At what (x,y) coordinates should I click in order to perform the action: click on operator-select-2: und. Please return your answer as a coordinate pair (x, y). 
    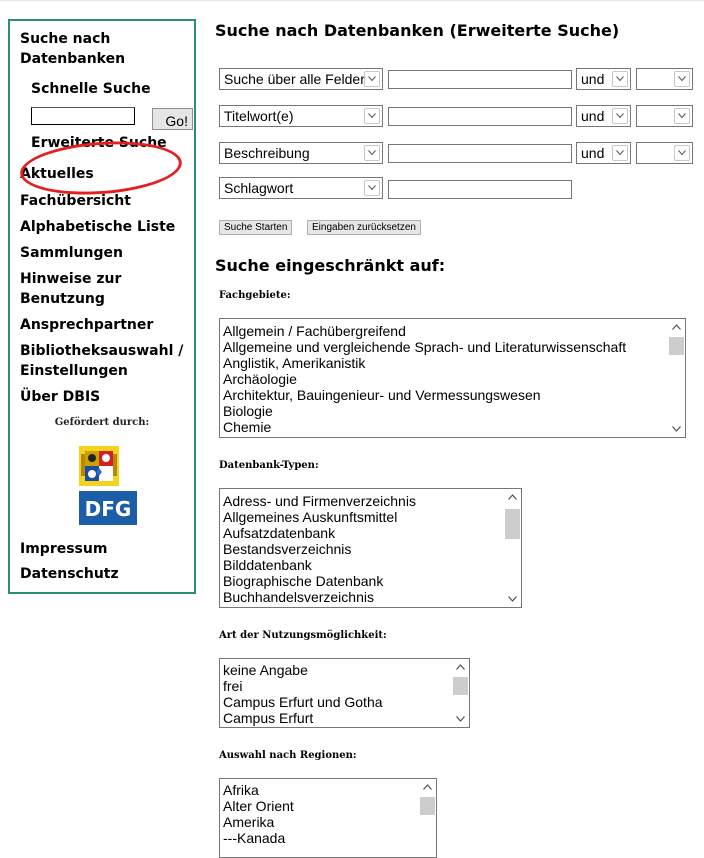
    Looking at the image, I should click on (603, 116).